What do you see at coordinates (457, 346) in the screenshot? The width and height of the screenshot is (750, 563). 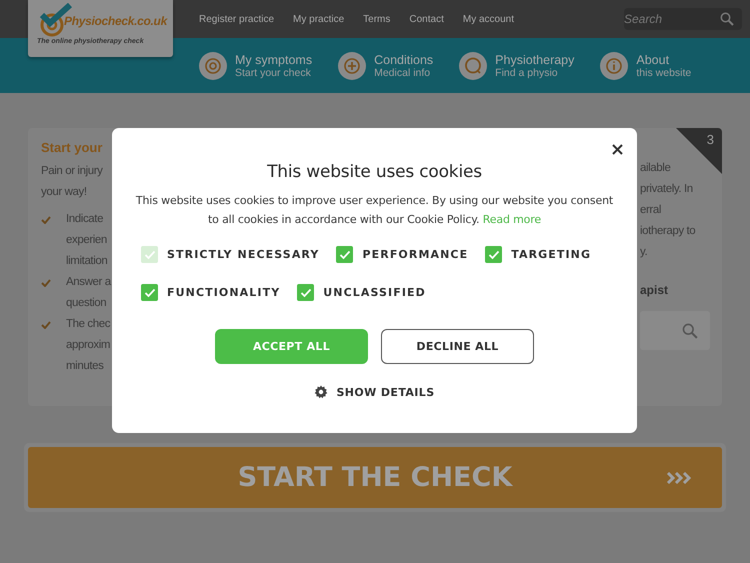 I see `decline-all-button: DECLINE ALL` at bounding box center [457, 346].